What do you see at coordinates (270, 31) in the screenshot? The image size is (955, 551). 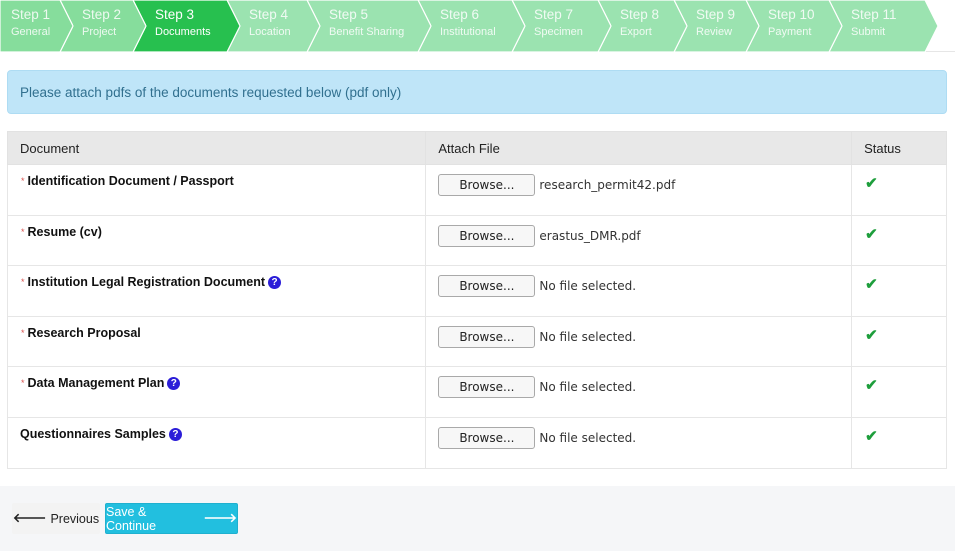 I see `wizard-step-label: Location` at bounding box center [270, 31].